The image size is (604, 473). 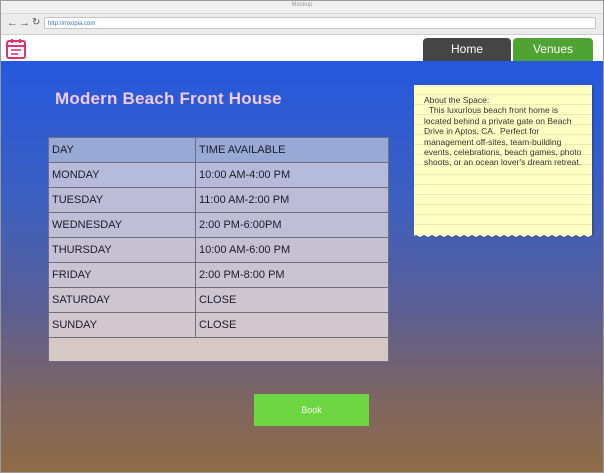 What do you see at coordinates (122, 325) in the screenshot?
I see `day-cell: SUNDAY` at bounding box center [122, 325].